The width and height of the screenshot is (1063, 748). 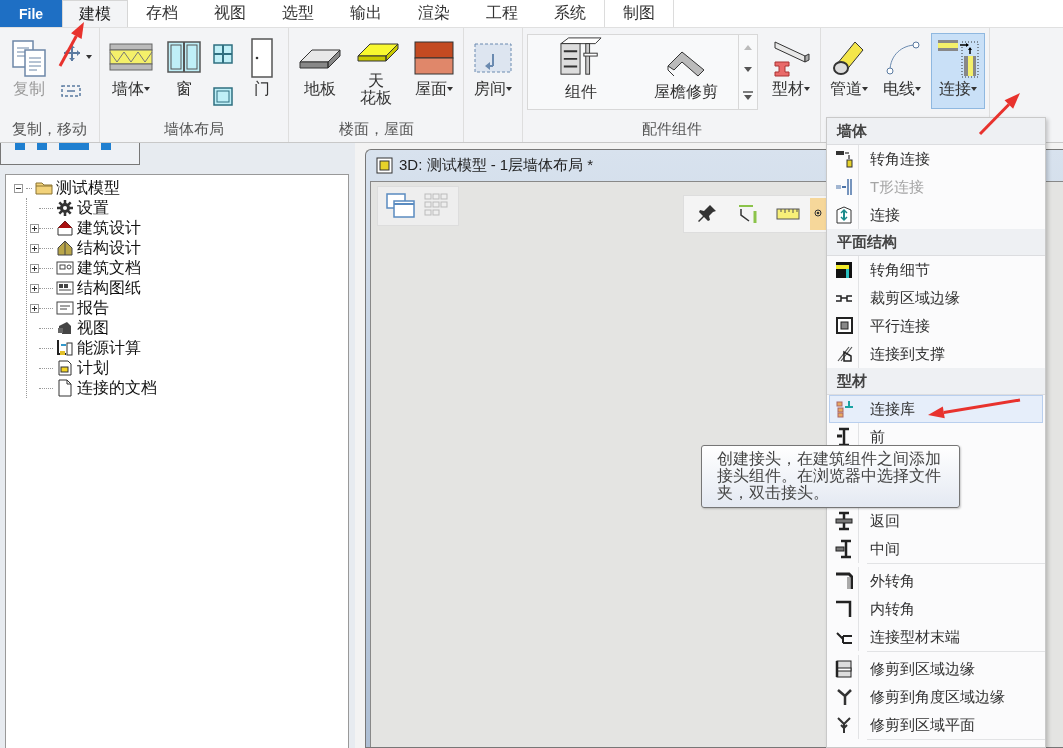 What do you see at coordinates (818, 212) in the screenshot?
I see `target-icon` at bounding box center [818, 212].